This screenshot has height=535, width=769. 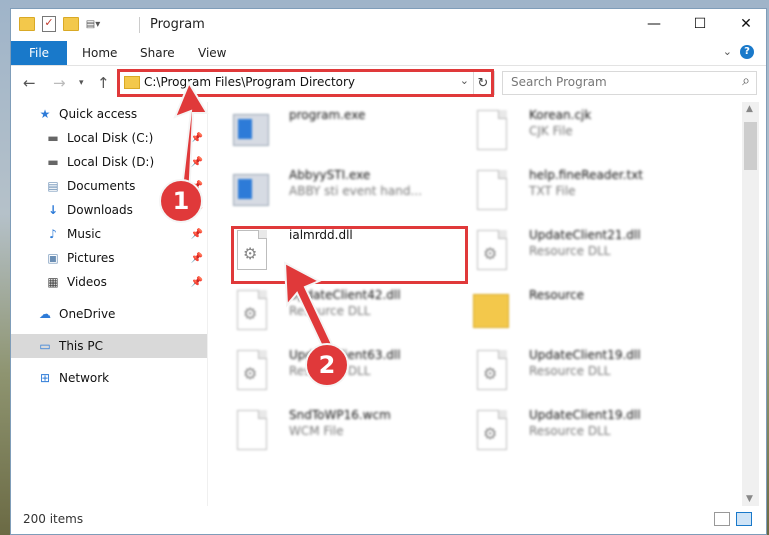 What do you see at coordinates (109, 234) in the screenshot?
I see `sidebar-item-music: ♪ Music 📌` at bounding box center [109, 234].